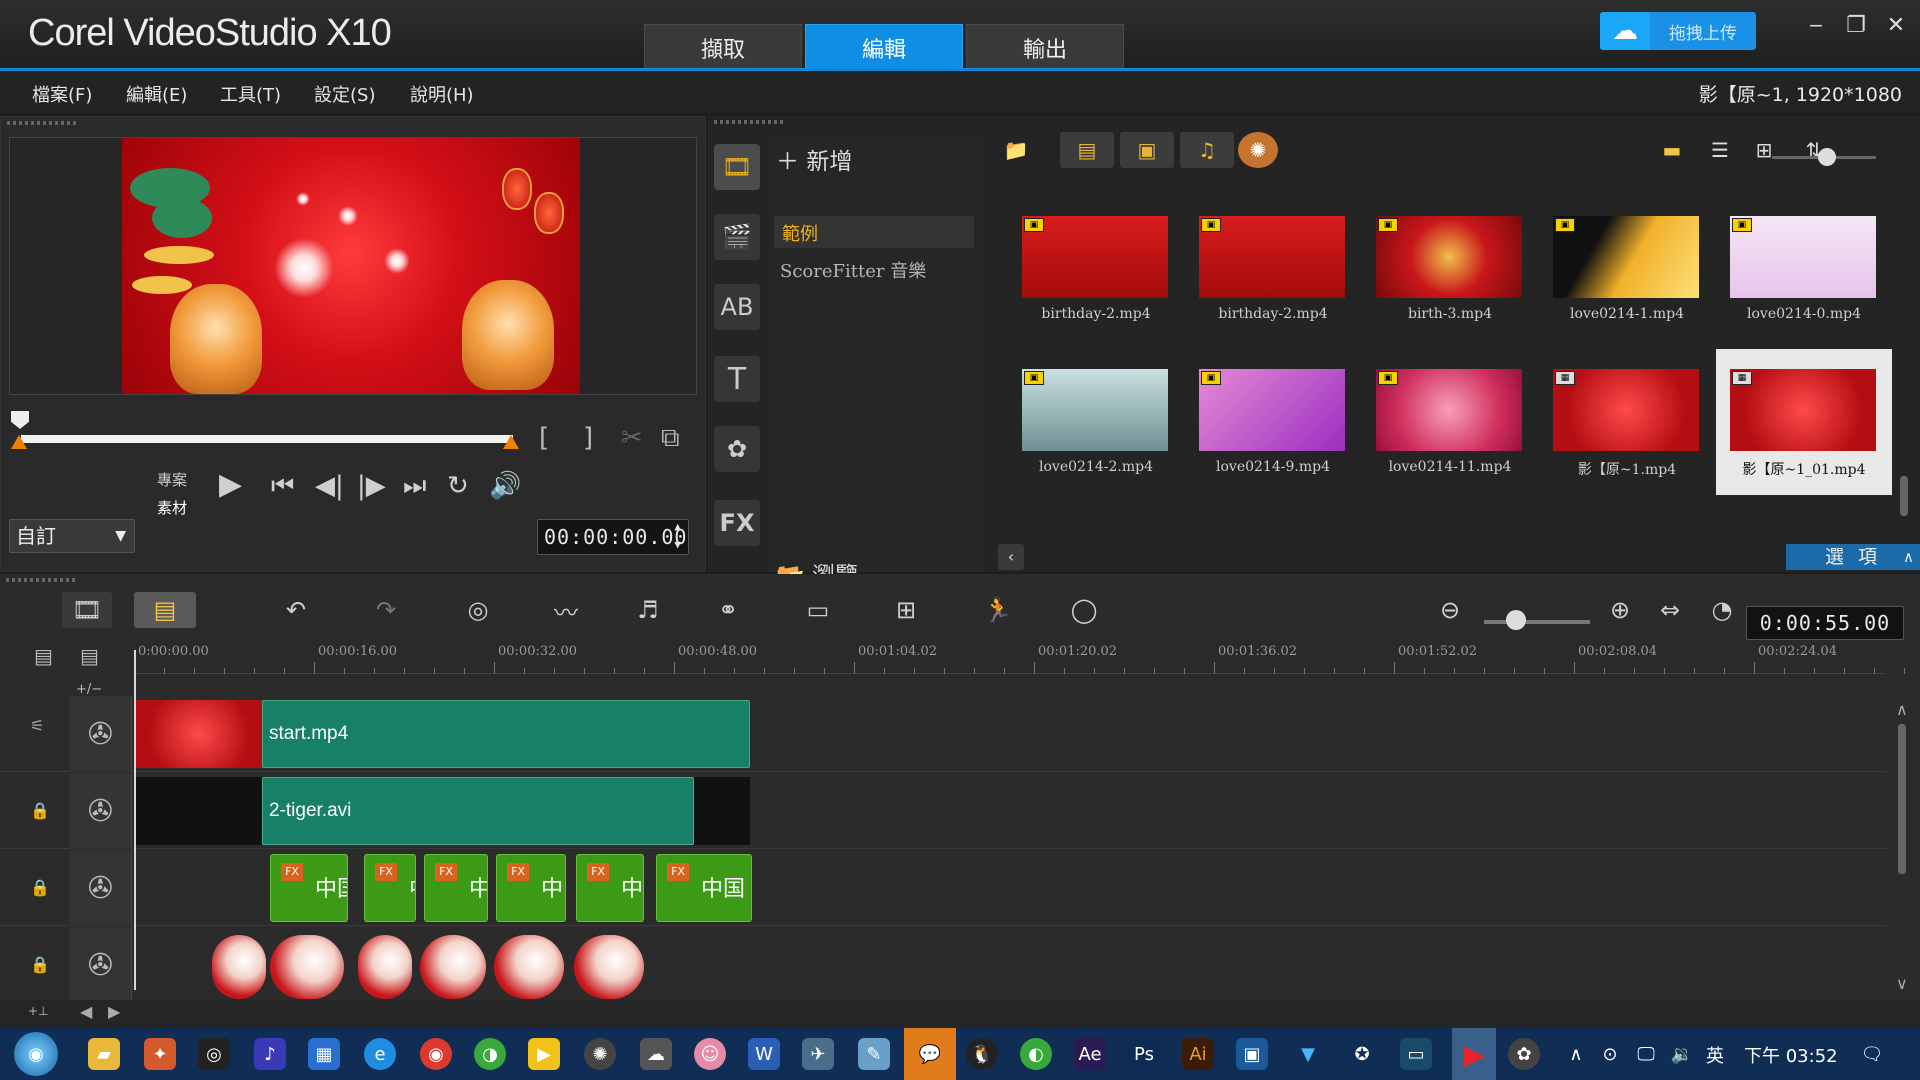 The width and height of the screenshot is (1920, 1080). What do you see at coordinates (1722, 610) in the screenshot?
I see `duration-clock-icon: ◔` at bounding box center [1722, 610].